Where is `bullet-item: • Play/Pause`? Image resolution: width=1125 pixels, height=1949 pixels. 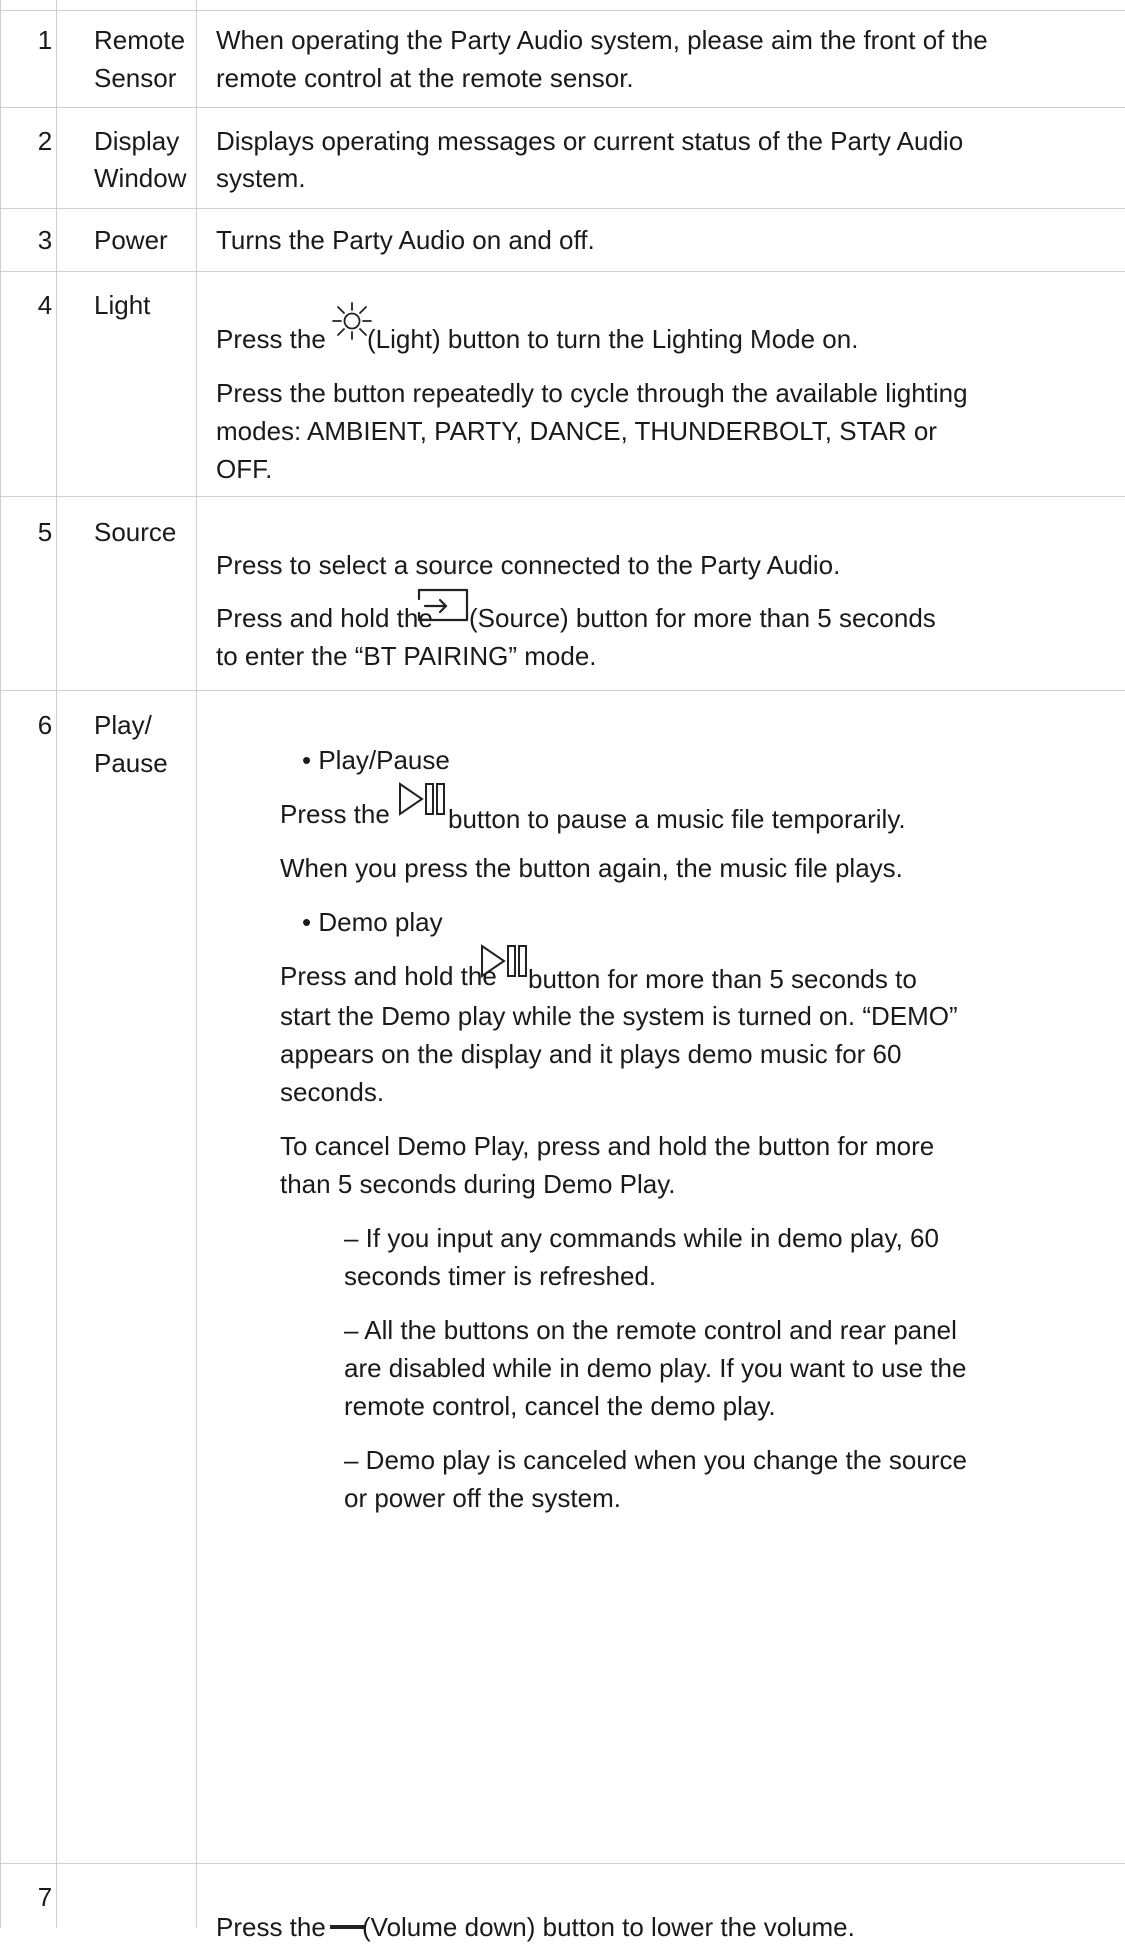 bullet-item: • Play/Pause is located at coordinates (376, 760).